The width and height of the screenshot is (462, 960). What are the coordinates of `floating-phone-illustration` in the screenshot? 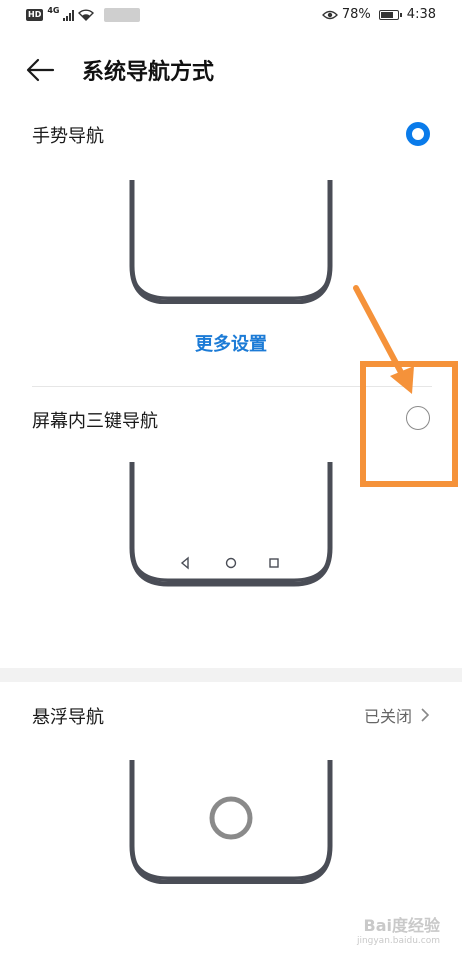 It's located at (231, 822).